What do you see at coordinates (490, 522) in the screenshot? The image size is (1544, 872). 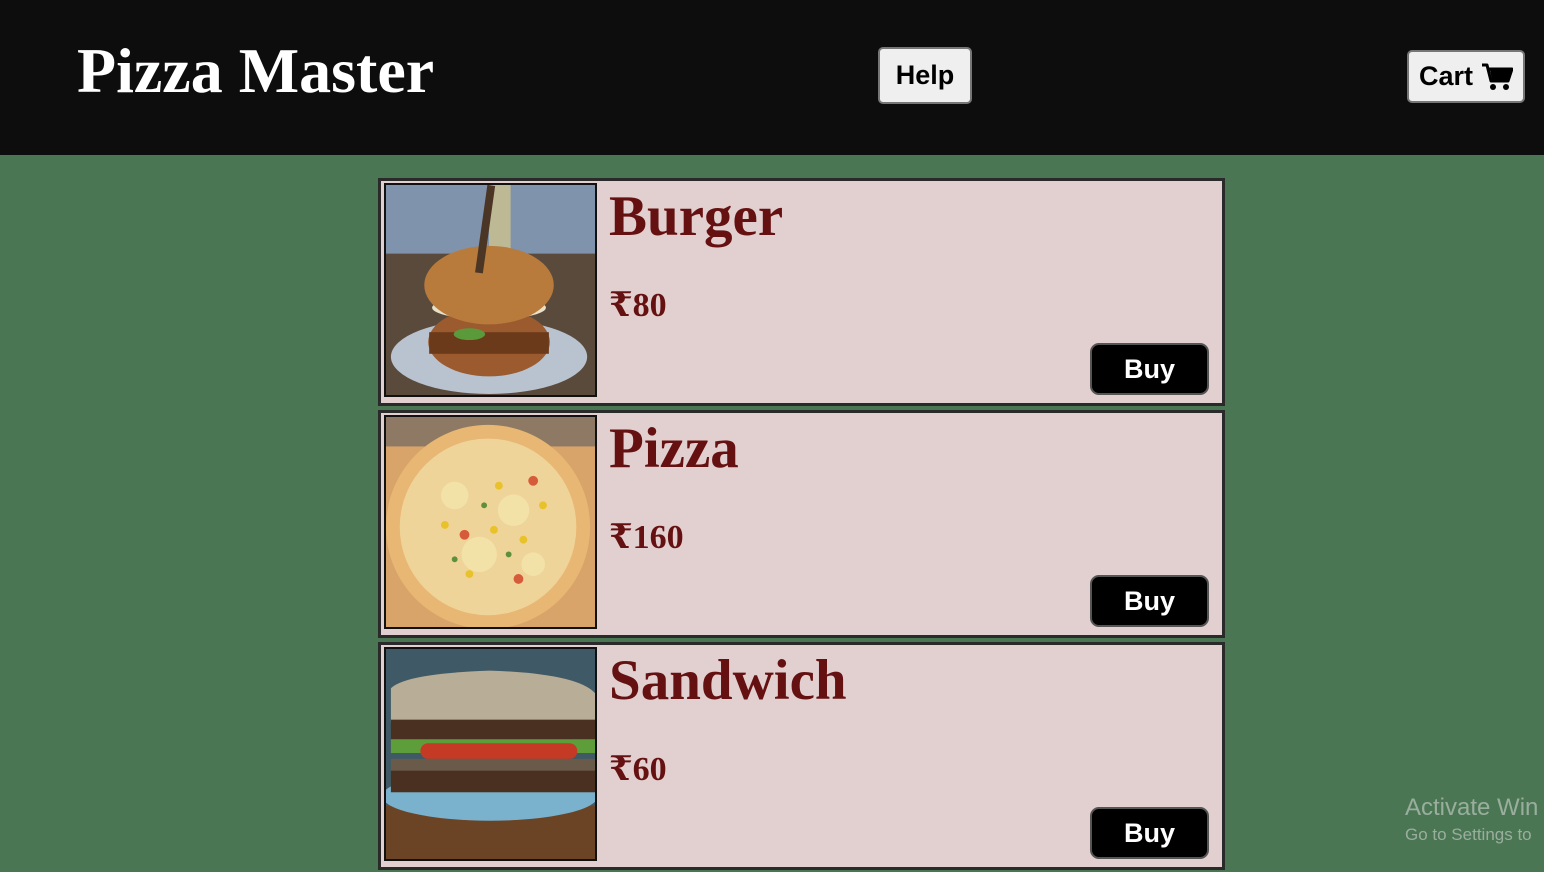 I see `pizza-image` at bounding box center [490, 522].